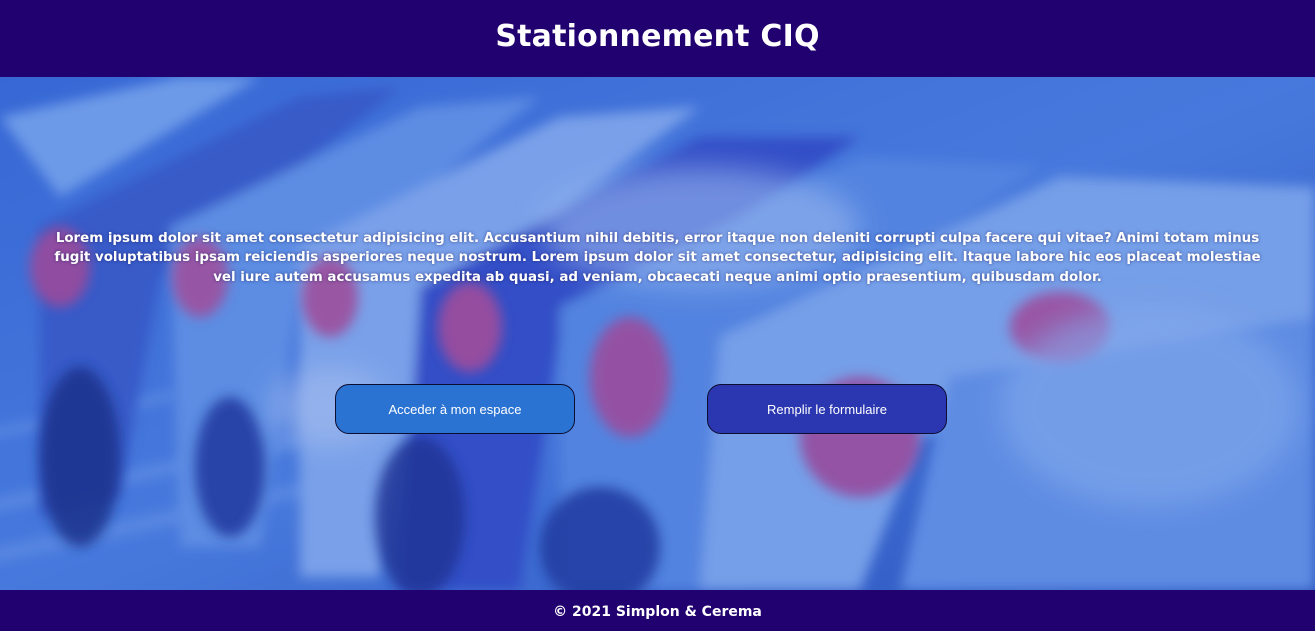  Describe the element at coordinates (455, 409) in the screenshot. I see `access-account-button: Acceder à mon espace` at that location.